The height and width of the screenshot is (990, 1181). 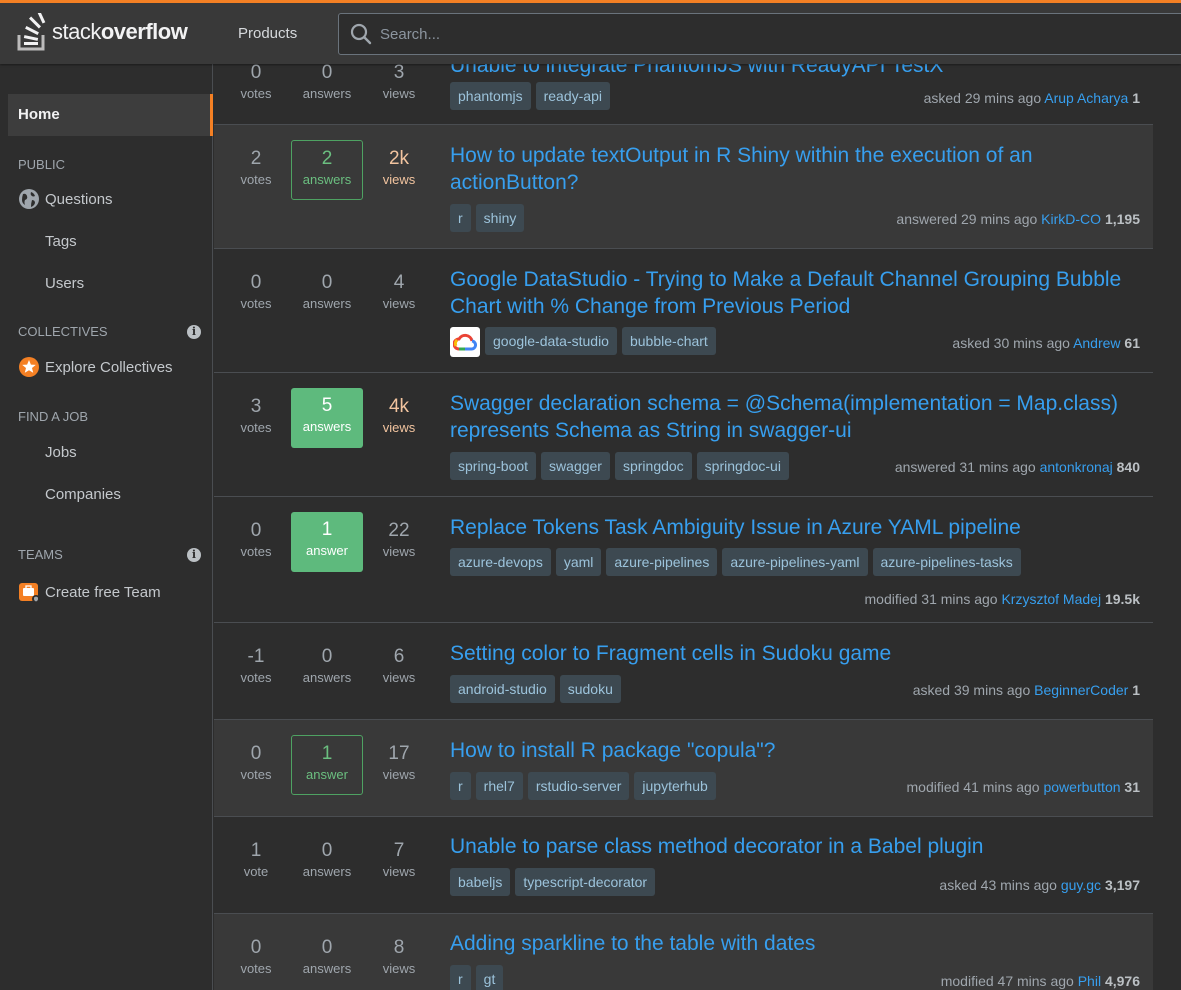 What do you see at coordinates (502, 689) in the screenshot?
I see `tag: android-studio` at bounding box center [502, 689].